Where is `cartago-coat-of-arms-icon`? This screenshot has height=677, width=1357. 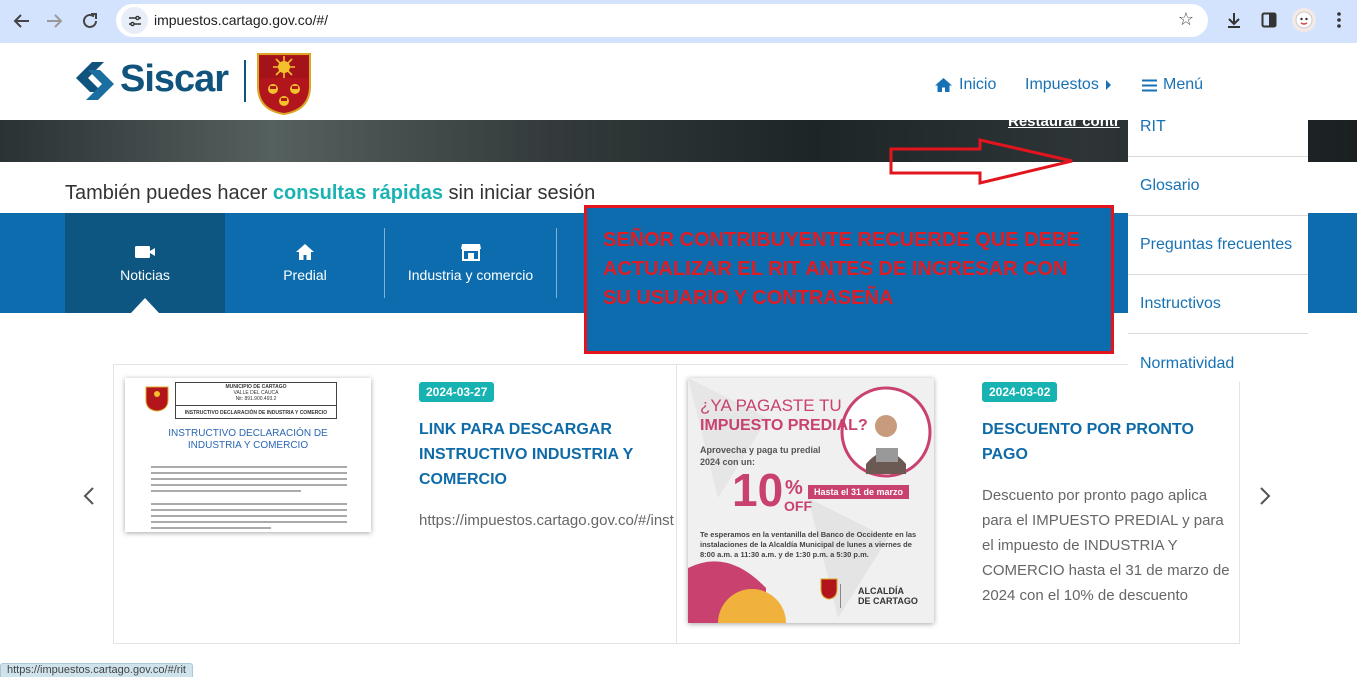 cartago-coat-of-arms-icon is located at coordinates (284, 84).